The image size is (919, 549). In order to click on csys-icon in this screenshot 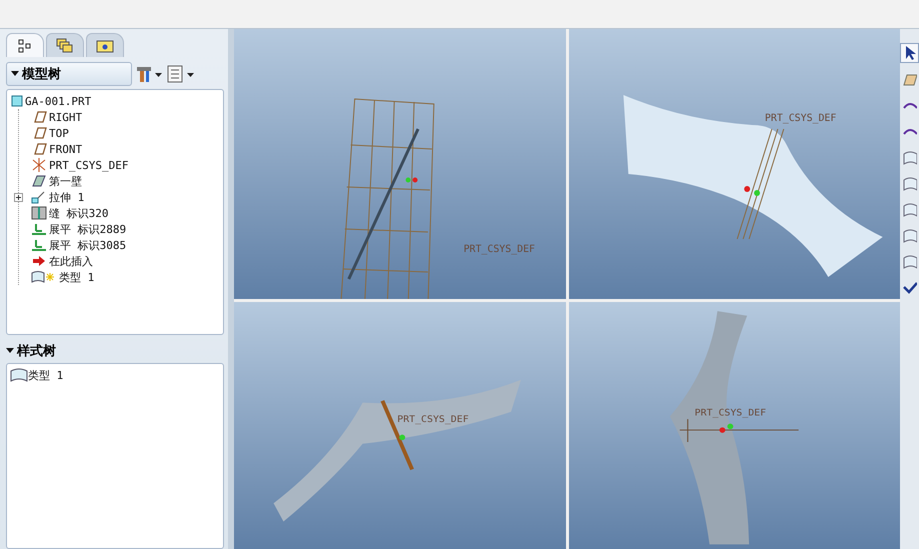, I will do `click(39, 165)`.